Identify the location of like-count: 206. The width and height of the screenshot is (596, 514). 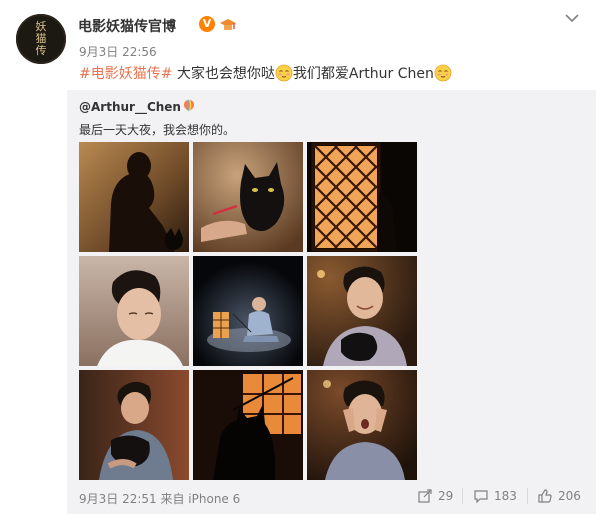
(569, 496).